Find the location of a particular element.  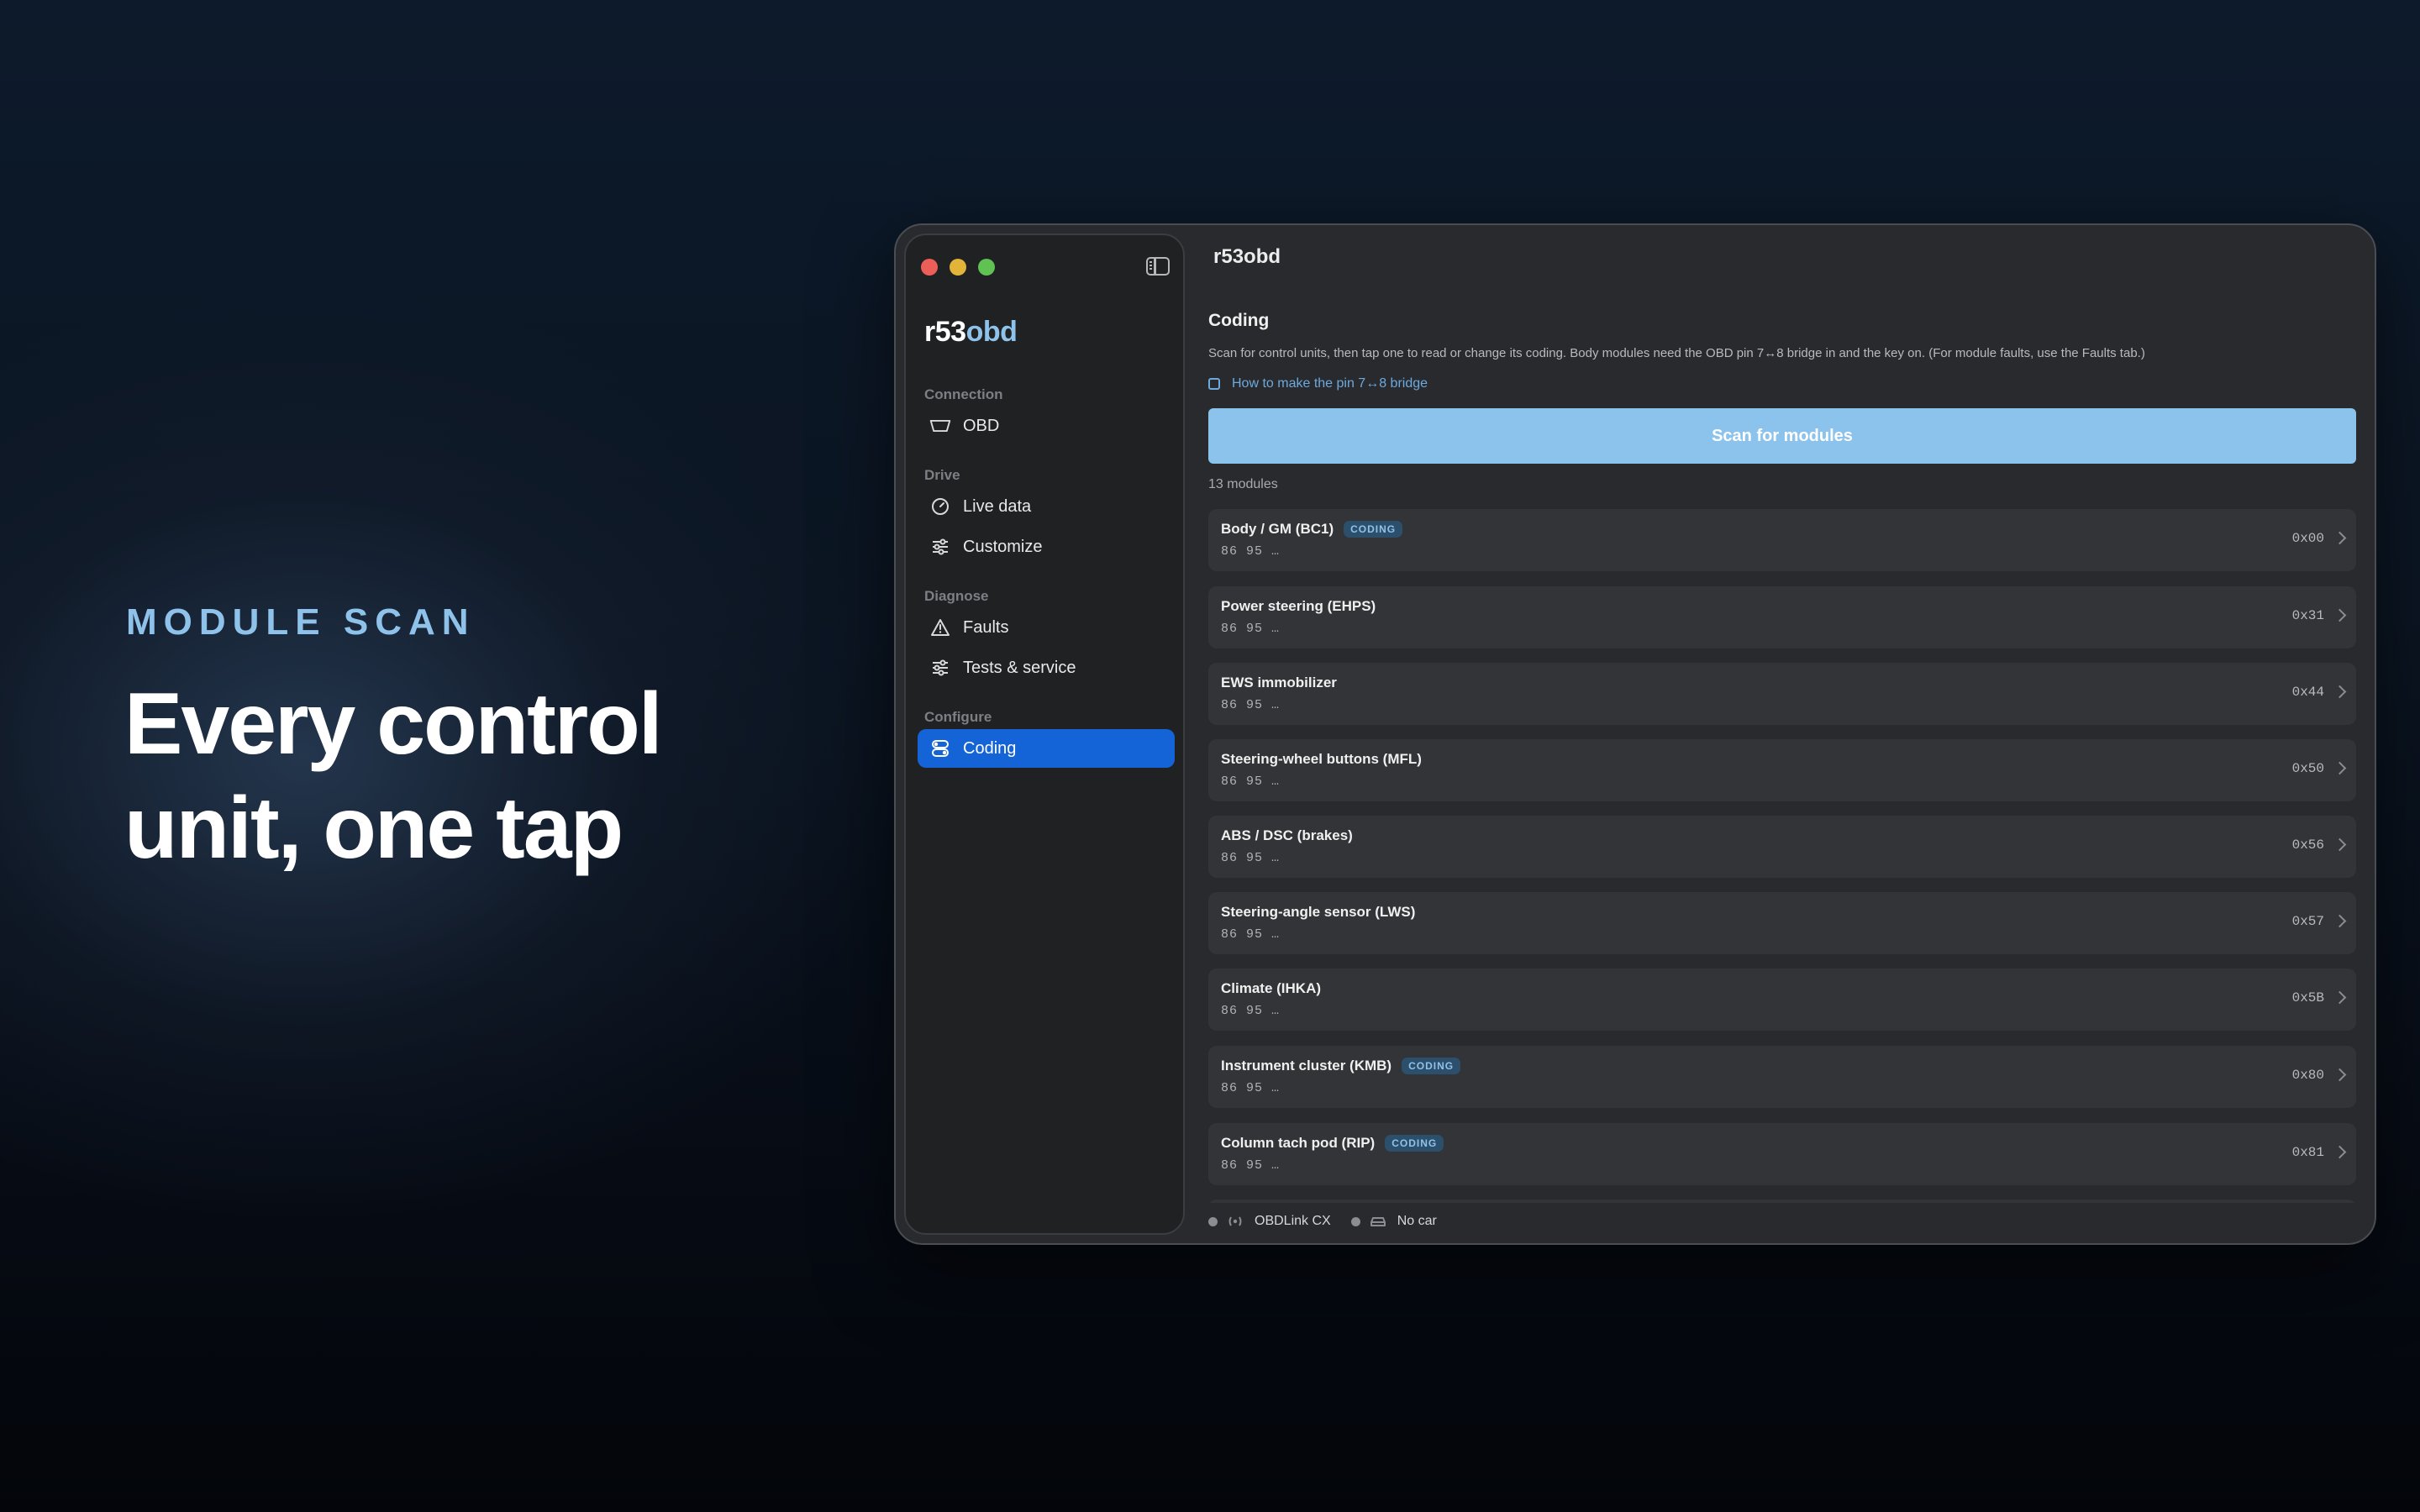

module-row: EWS immobilizer 86 95 … 0x44 is located at coordinates (1782, 694).